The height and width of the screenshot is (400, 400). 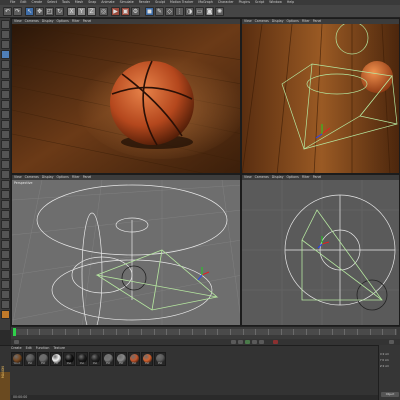 I want to click on record-button, so click(x=275, y=342).